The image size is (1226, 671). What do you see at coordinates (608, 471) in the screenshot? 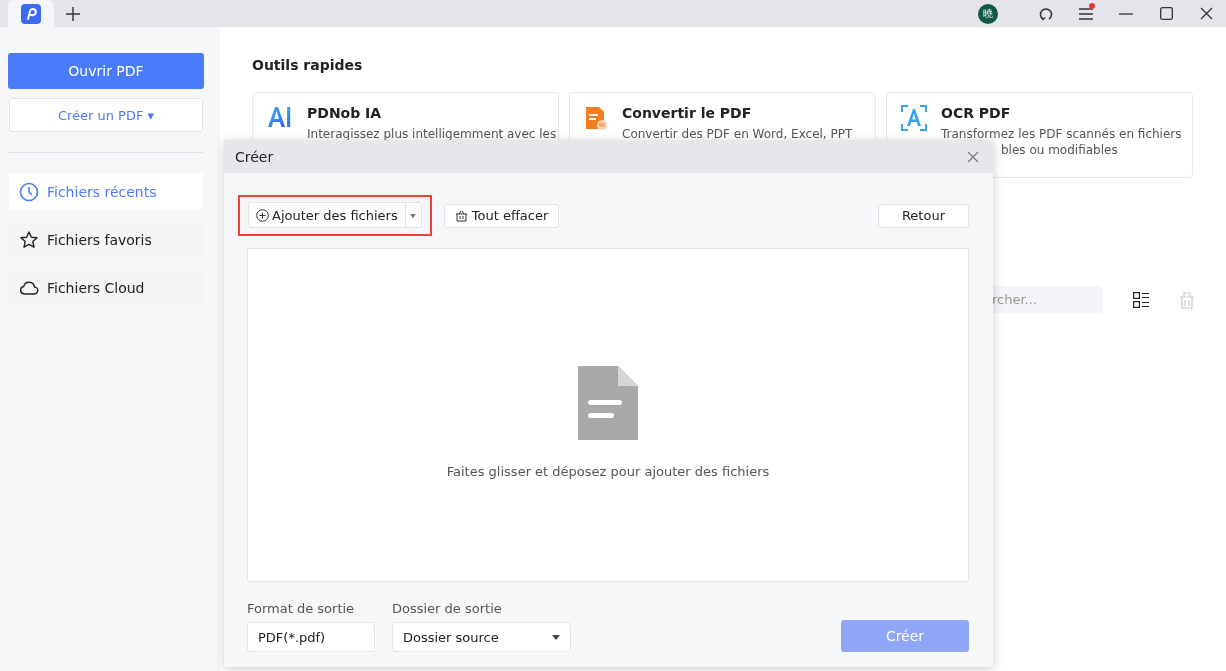
I see `drop-hint: Faites glisser et déposez pour ajouter des fichiers` at bounding box center [608, 471].